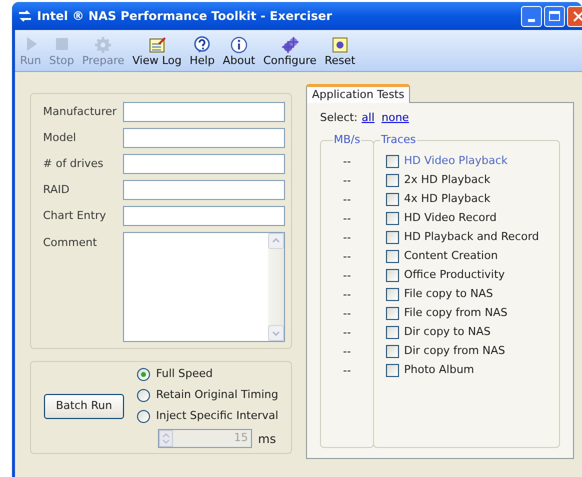 This screenshot has width=582, height=477. What do you see at coordinates (60, 138) in the screenshot?
I see `field-label: Model` at bounding box center [60, 138].